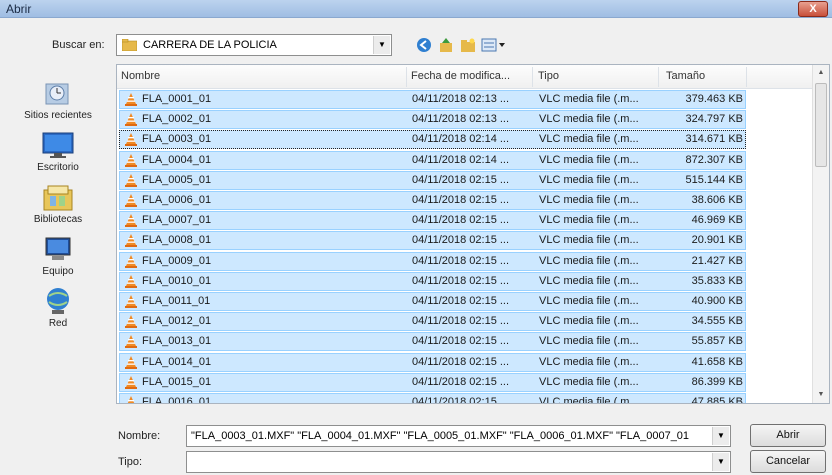 The width and height of the screenshot is (832, 475). Describe the element at coordinates (58, 167) in the screenshot. I see `place-label: Escritorio` at that location.